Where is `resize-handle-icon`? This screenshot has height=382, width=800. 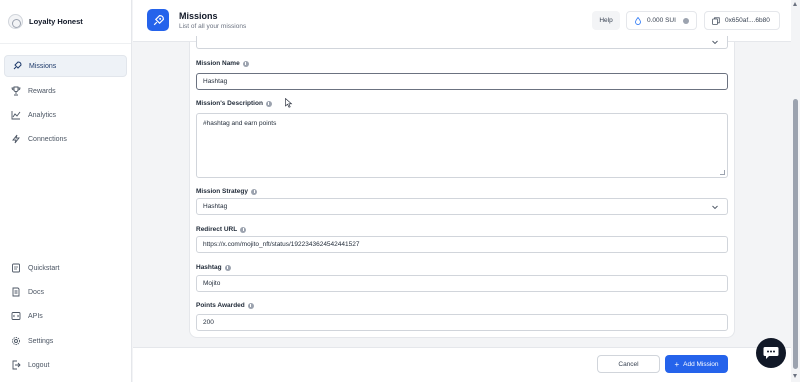 resize-handle-icon is located at coordinates (722, 172).